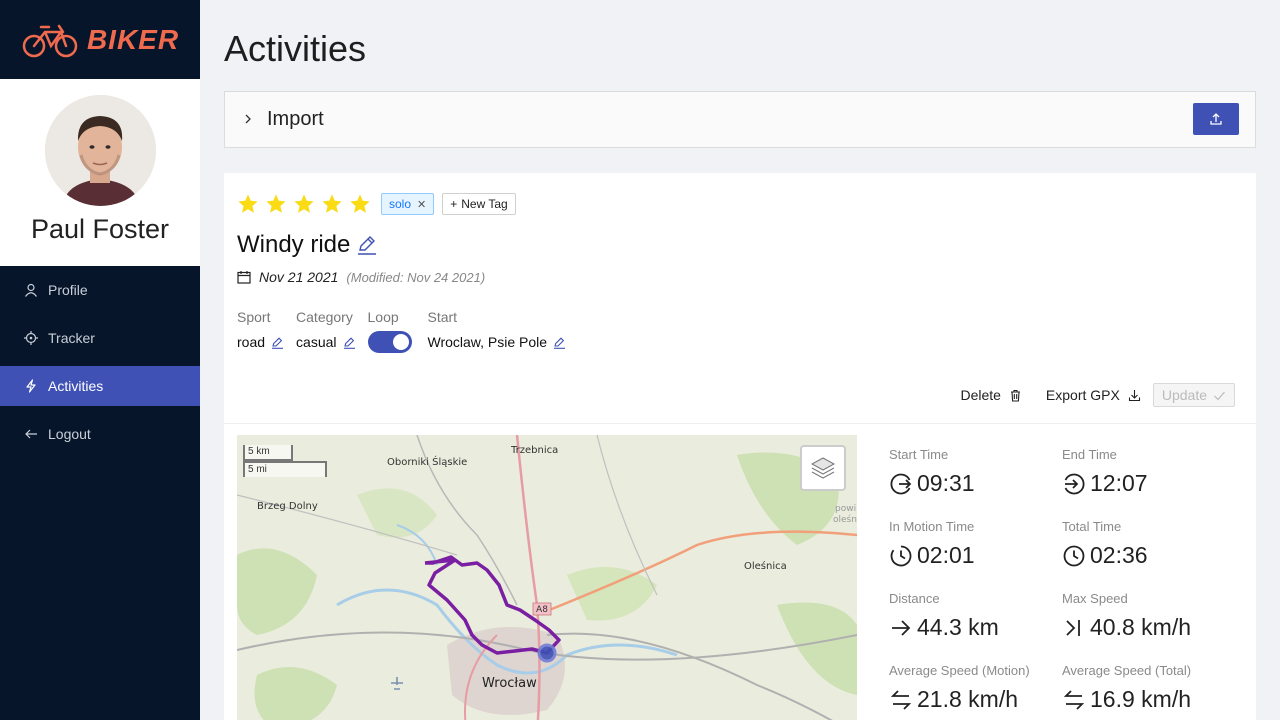 This screenshot has width=1280, height=720. What do you see at coordinates (287, 506) in the screenshot?
I see `map-label: Brzeg Dolny` at bounding box center [287, 506].